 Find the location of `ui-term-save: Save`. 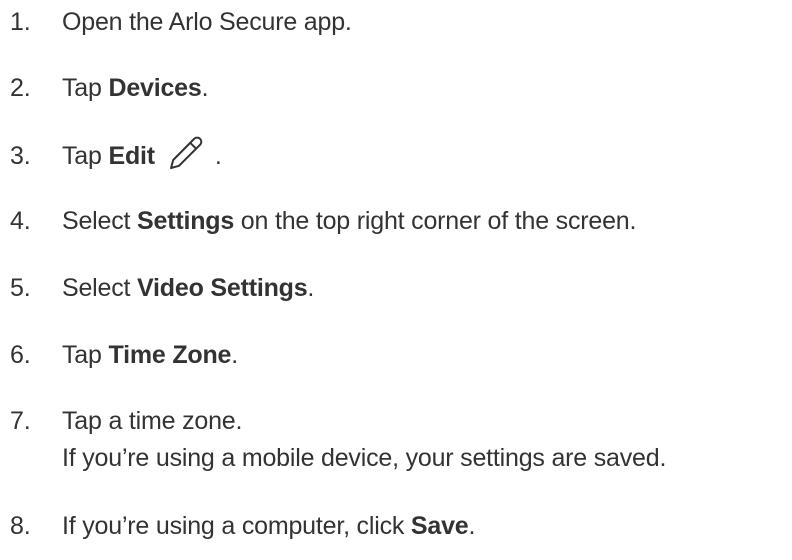

ui-term-save: Save is located at coordinates (439, 526).